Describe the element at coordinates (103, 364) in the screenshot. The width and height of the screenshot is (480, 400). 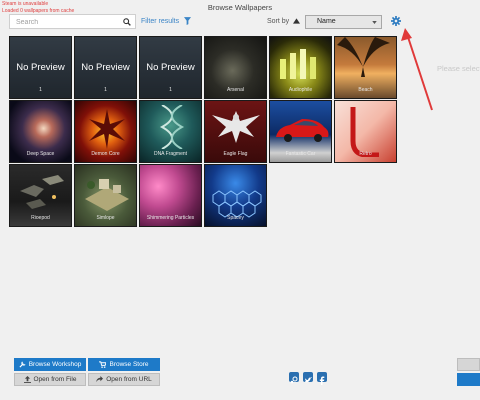
I see `cart-icon` at that location.